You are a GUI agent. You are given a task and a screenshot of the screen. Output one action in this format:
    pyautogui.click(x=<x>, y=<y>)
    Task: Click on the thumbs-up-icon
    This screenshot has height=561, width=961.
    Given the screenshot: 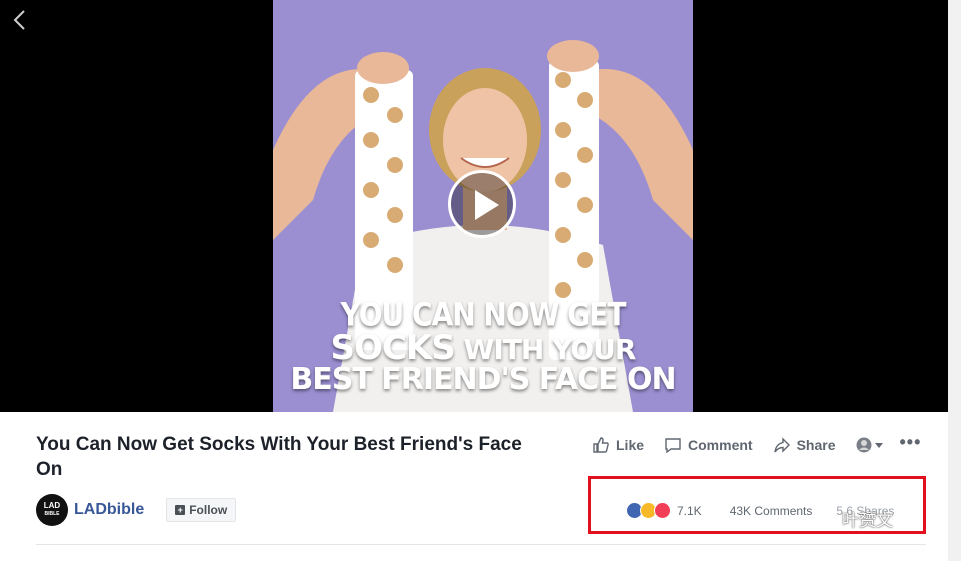 What is the action you would take?
    pyautogui.click(x=601, y=445)
    